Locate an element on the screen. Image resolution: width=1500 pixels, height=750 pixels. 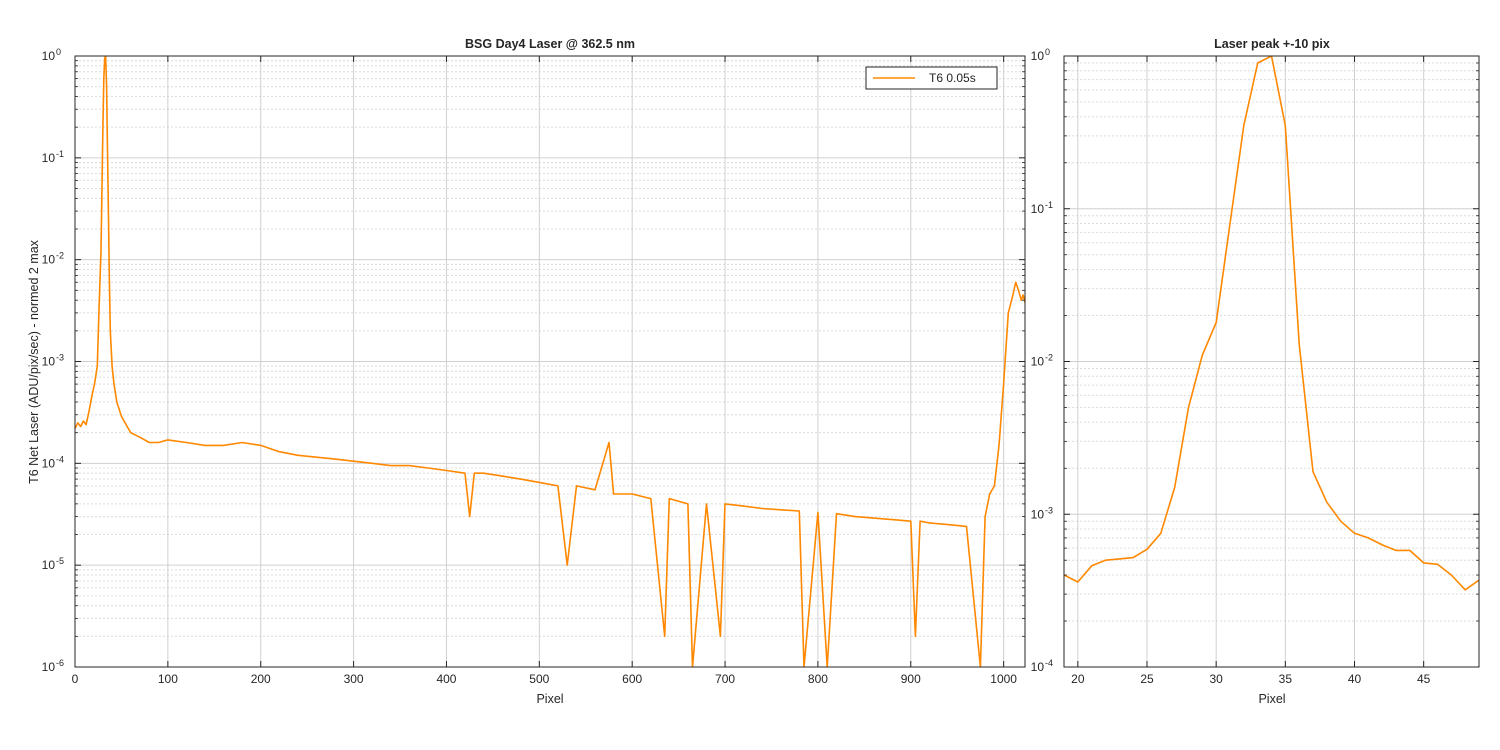
legend: T6 0.05s is located at coordinates (931, 78).